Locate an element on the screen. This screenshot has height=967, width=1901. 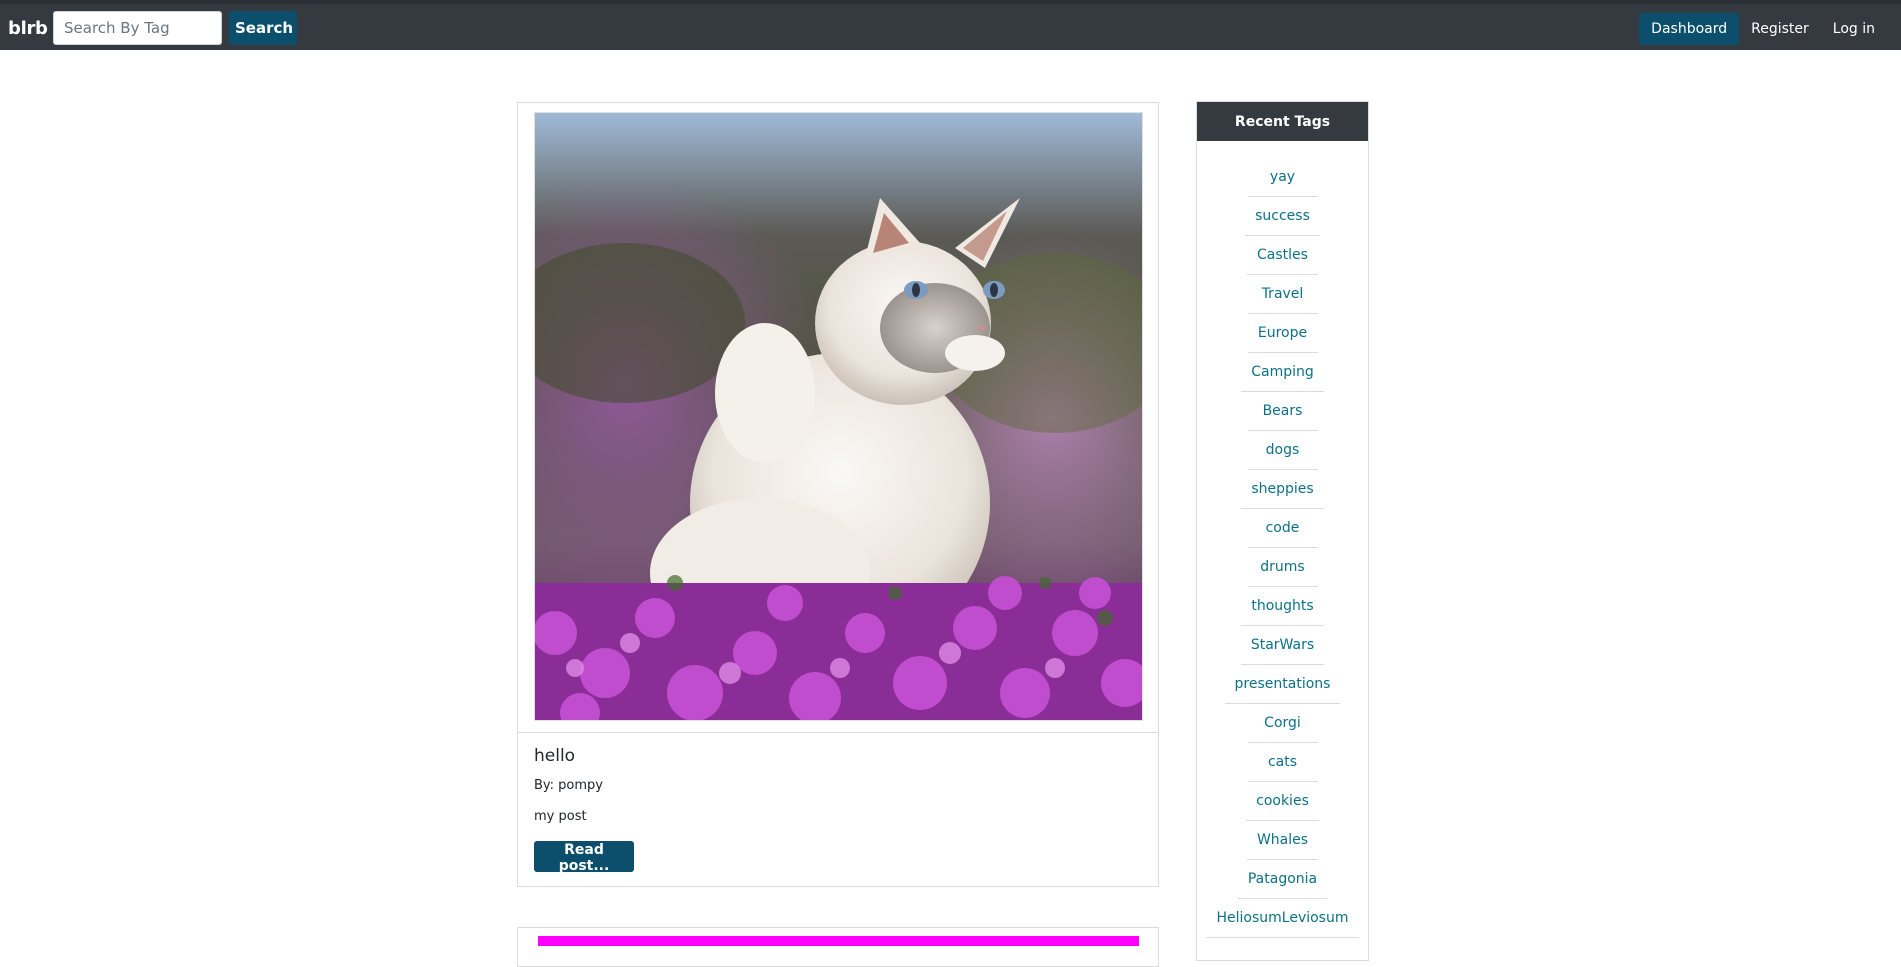
tag-link-thoughts: thoughts is located at coordinates (1282, 606).